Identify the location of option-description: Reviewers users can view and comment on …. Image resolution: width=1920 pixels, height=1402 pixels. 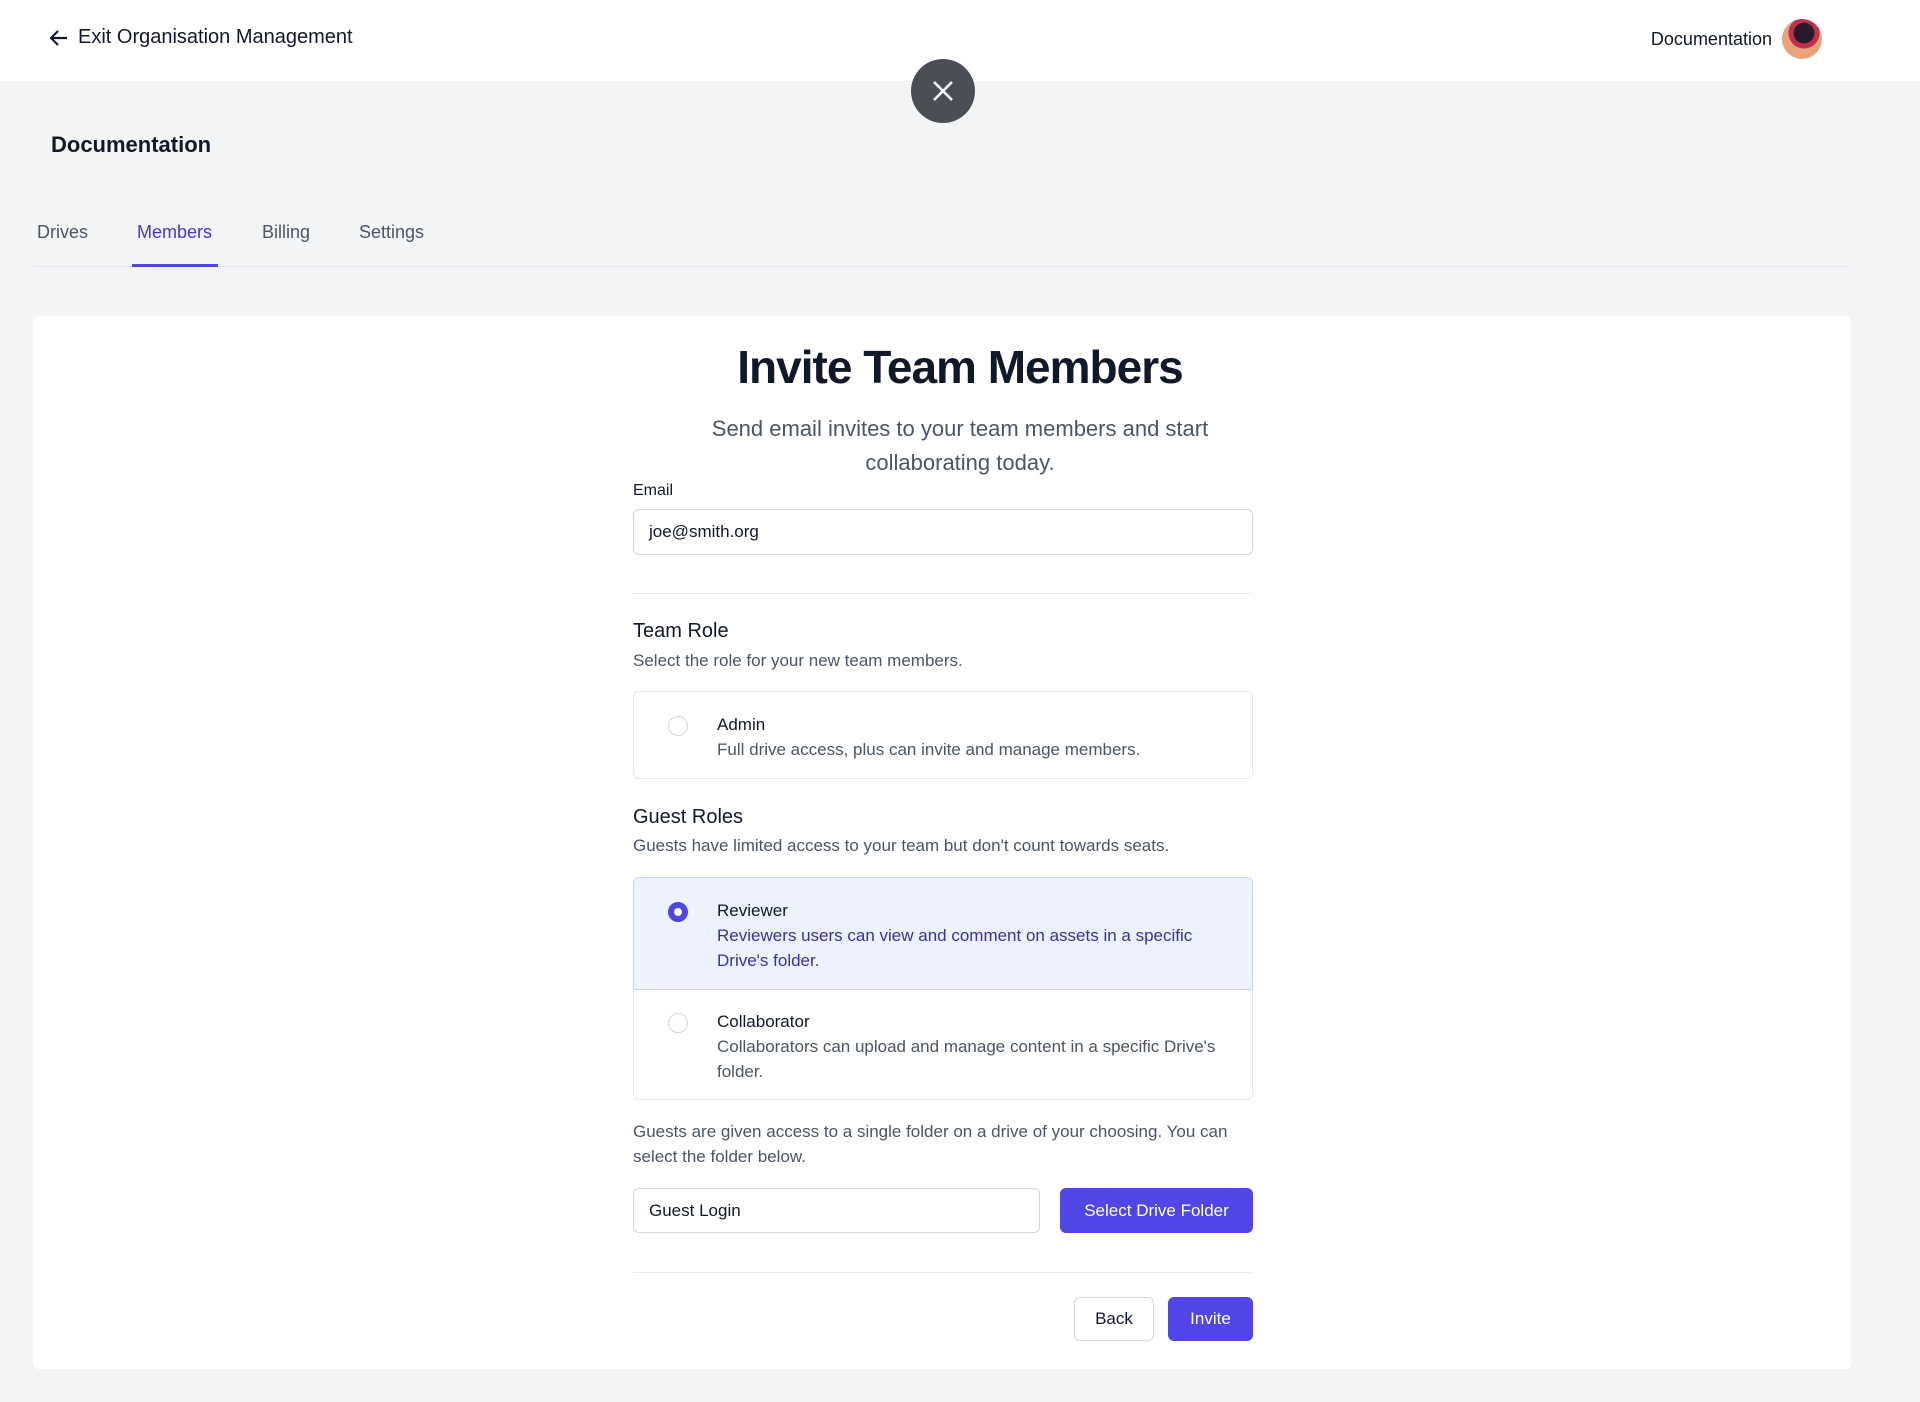
(955, 948).